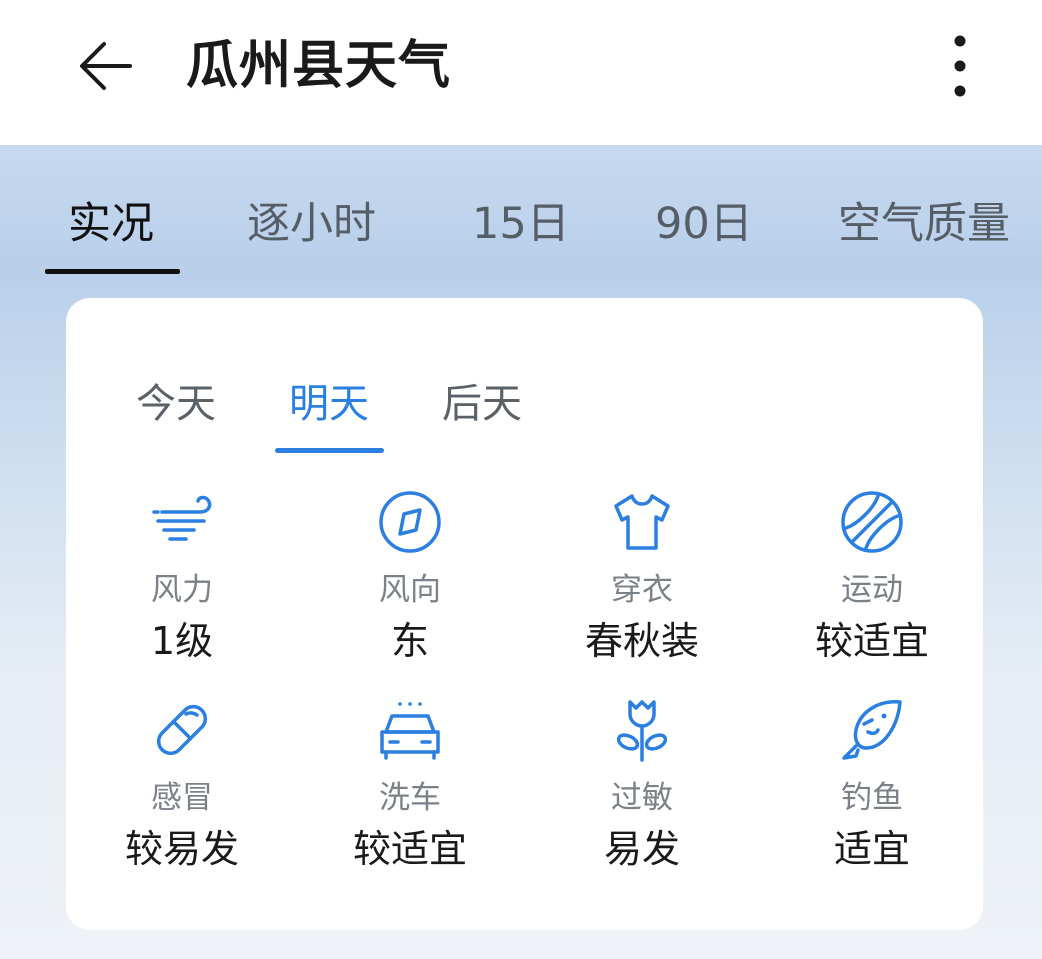 Image resolution: width=1042 pixels, height=959 pixels. What do you see at coordinates (521, 224) in the screenshot?
I see `tab-15day: 15日` at bounding box center [521, 224].